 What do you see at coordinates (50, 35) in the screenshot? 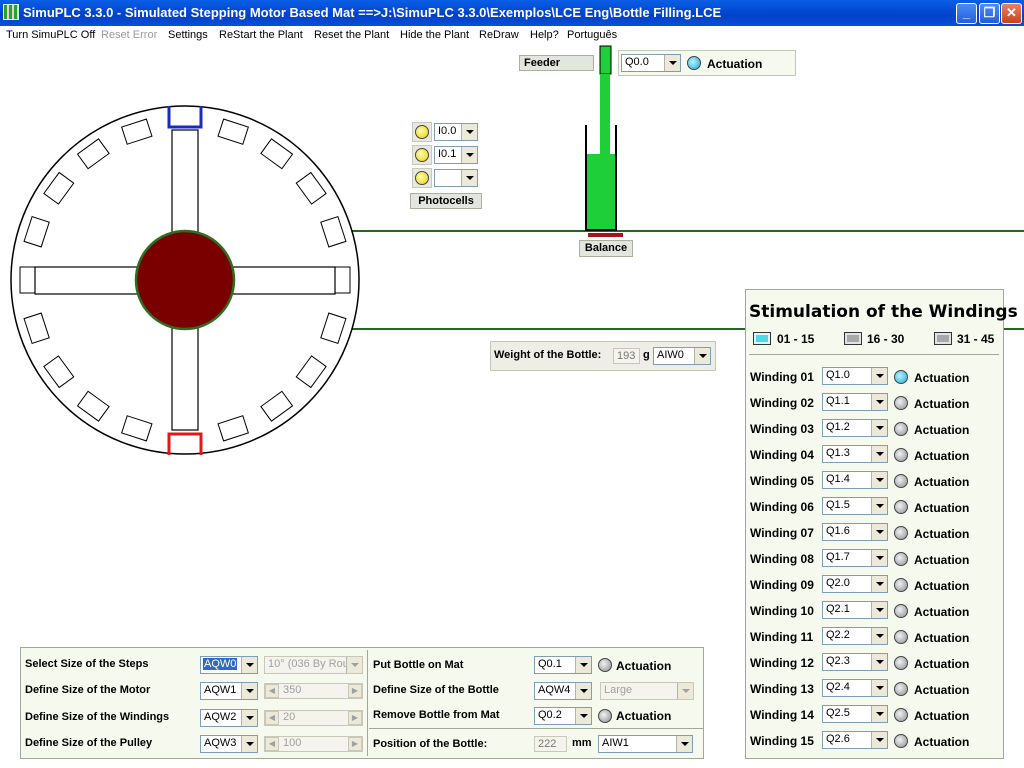
I see `menu-turn-off: Turn SimuPLC Off` at bounding box center [50, 35].